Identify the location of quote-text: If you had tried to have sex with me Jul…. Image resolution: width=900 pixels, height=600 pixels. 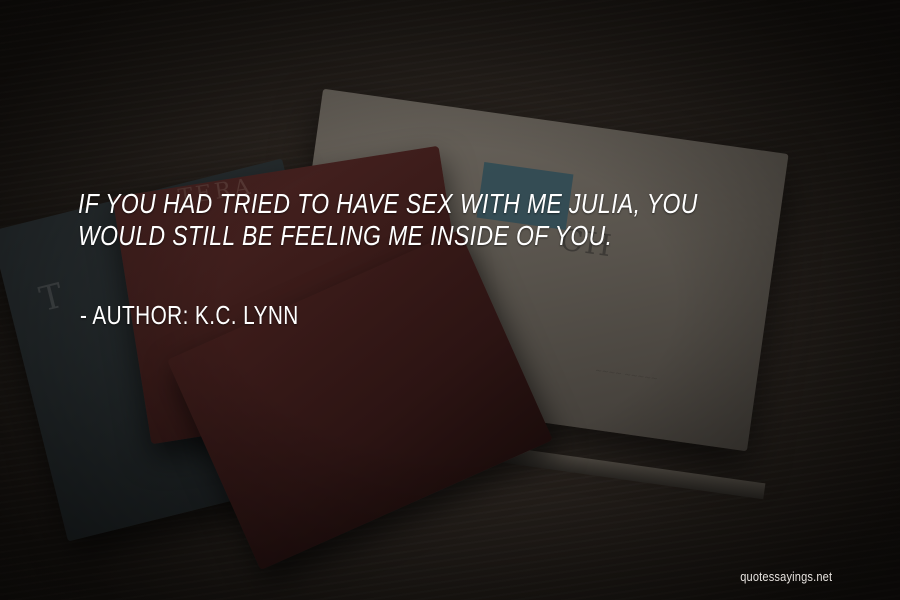
(388, 219).